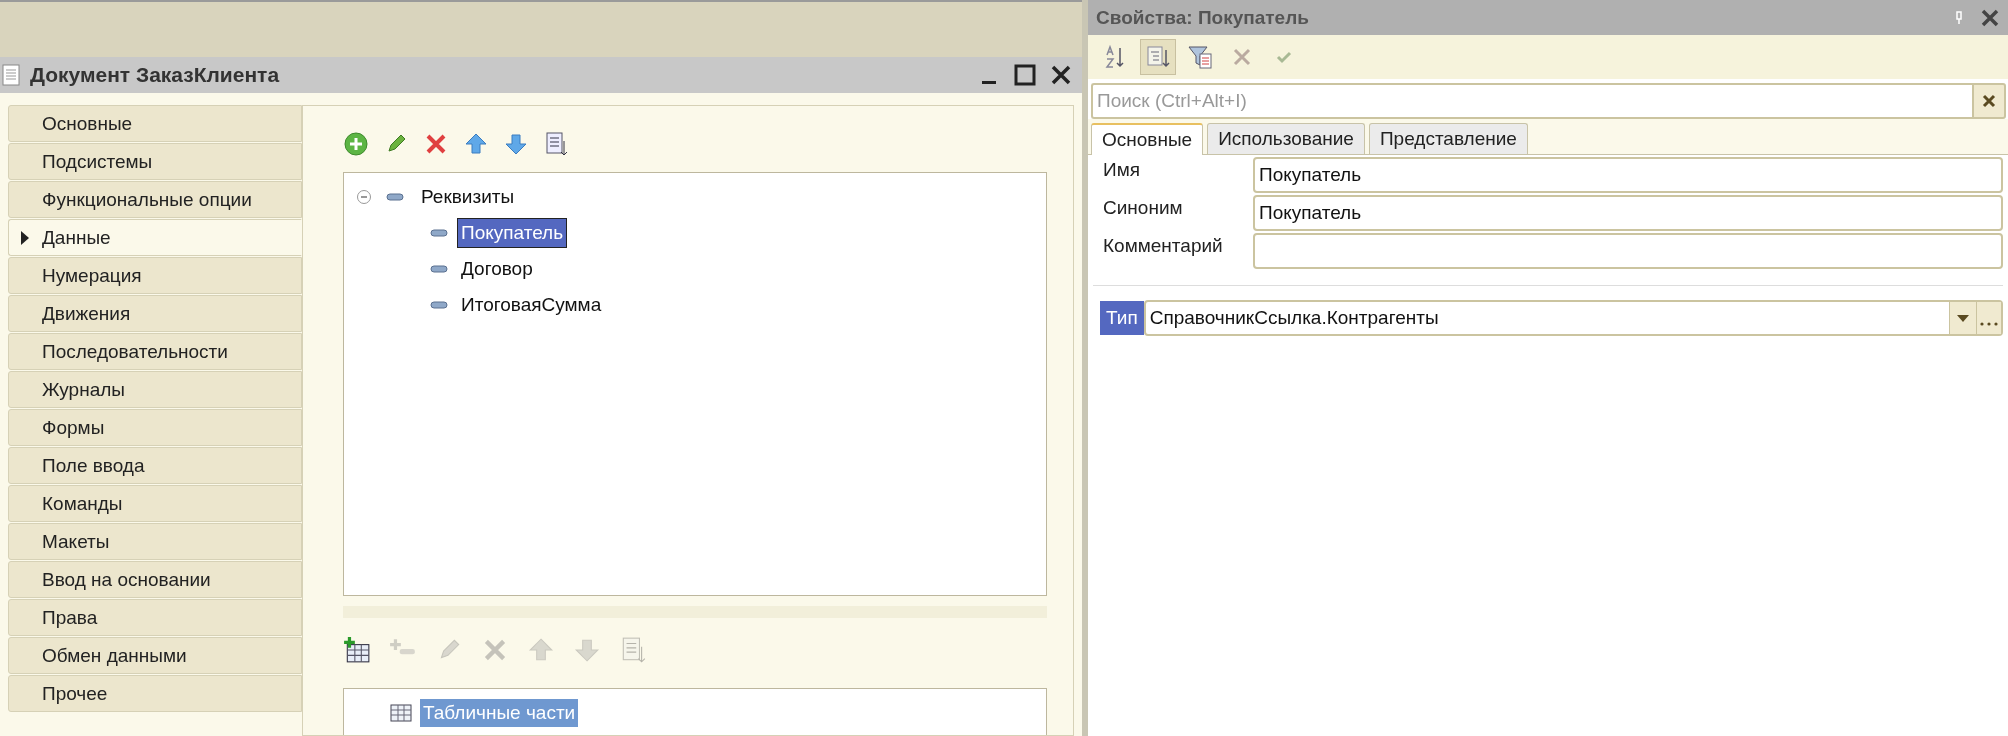  What do you see at coordinates (1147, 139) in the screenshot?
I see `tab: Основные` at bounding box center [1147, 139].